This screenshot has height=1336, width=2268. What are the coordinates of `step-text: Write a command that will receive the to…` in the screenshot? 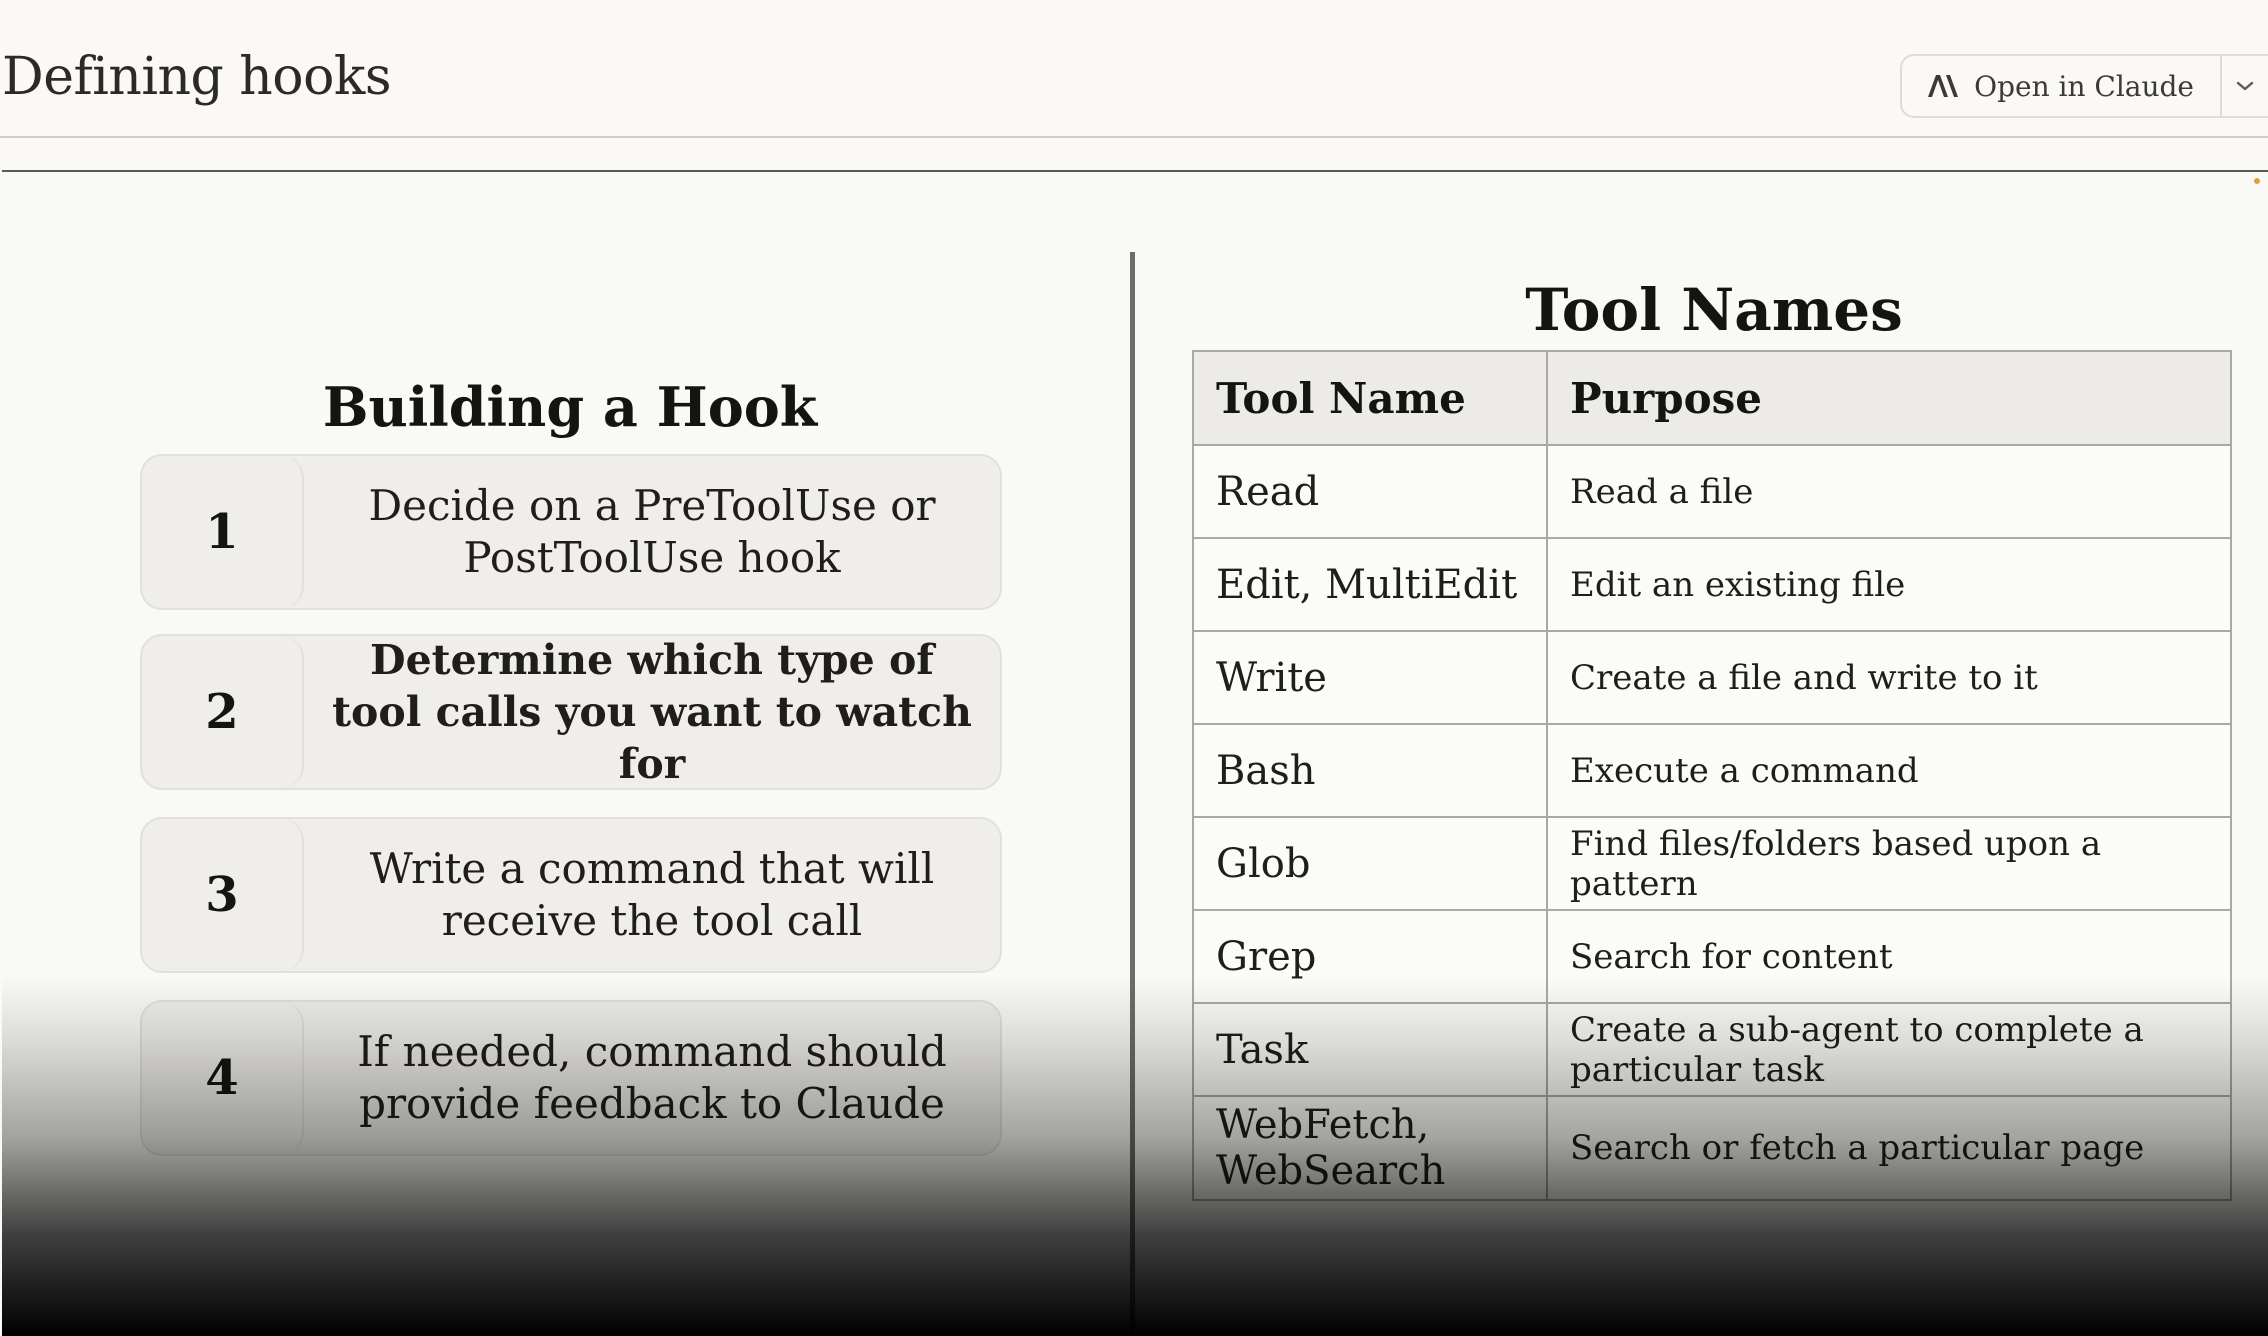 It's located at (652, 894).